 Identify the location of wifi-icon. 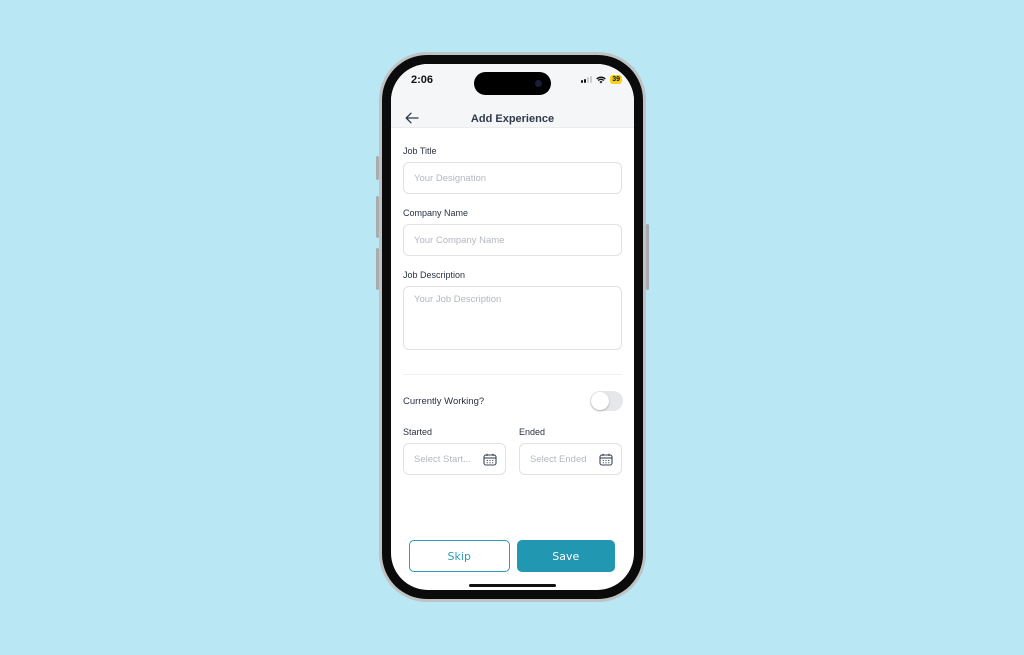
(601, 79).